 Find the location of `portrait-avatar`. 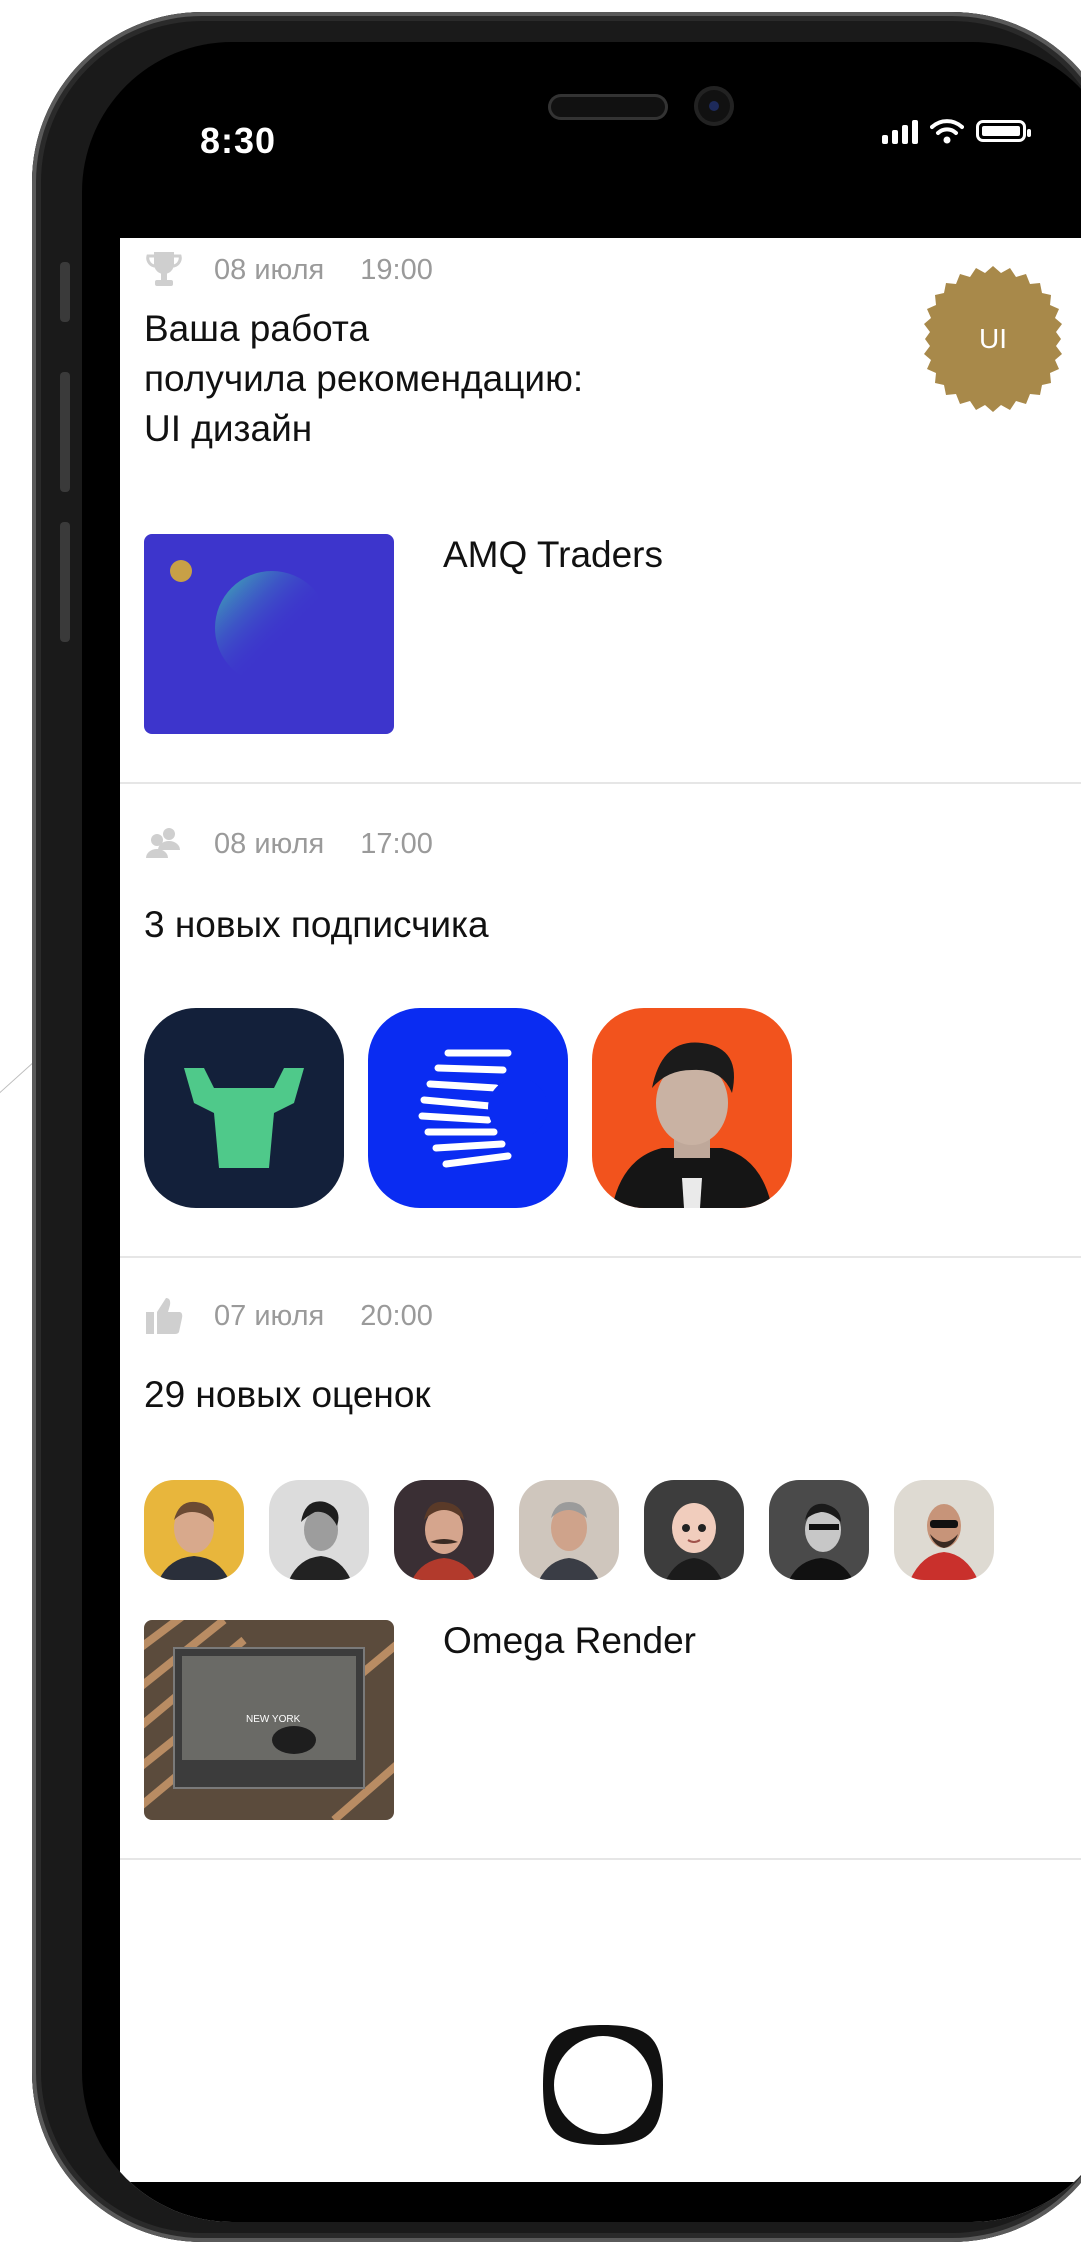

portrait-avatar is located at coordinates (692, 1108).